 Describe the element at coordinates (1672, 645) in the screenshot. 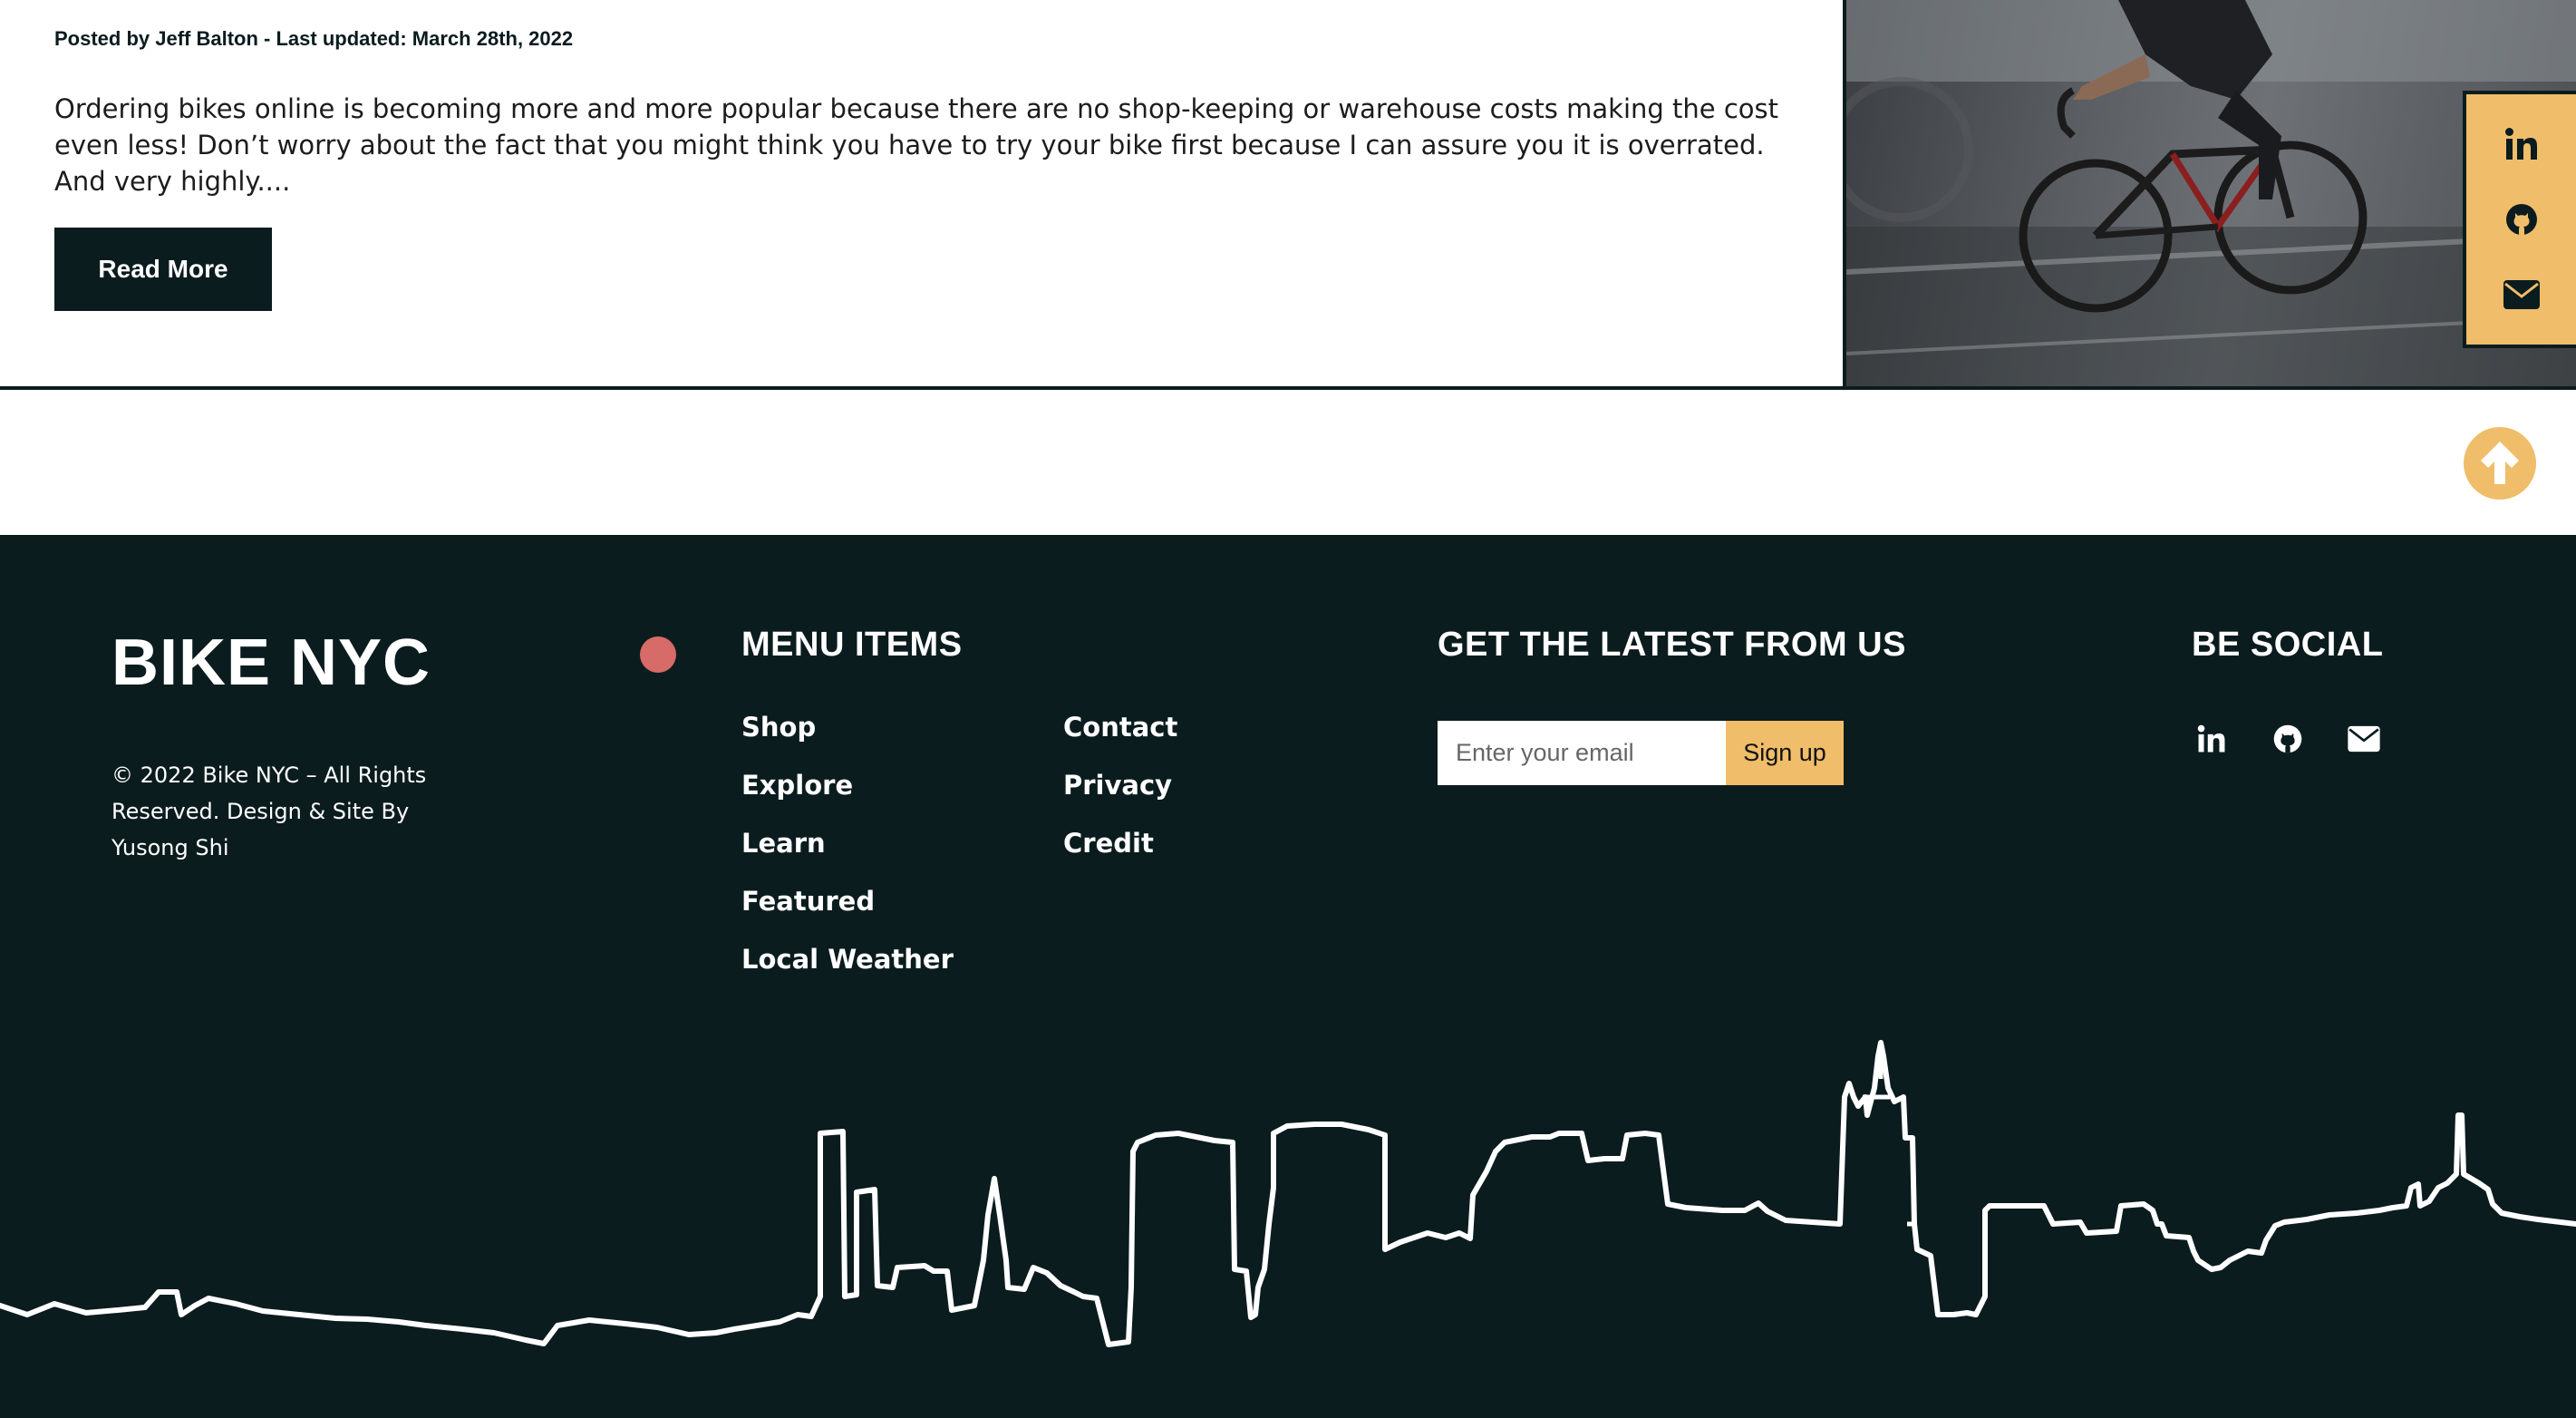

I see `newsletter-heading: GET THE LATEST FROM US` at that location.